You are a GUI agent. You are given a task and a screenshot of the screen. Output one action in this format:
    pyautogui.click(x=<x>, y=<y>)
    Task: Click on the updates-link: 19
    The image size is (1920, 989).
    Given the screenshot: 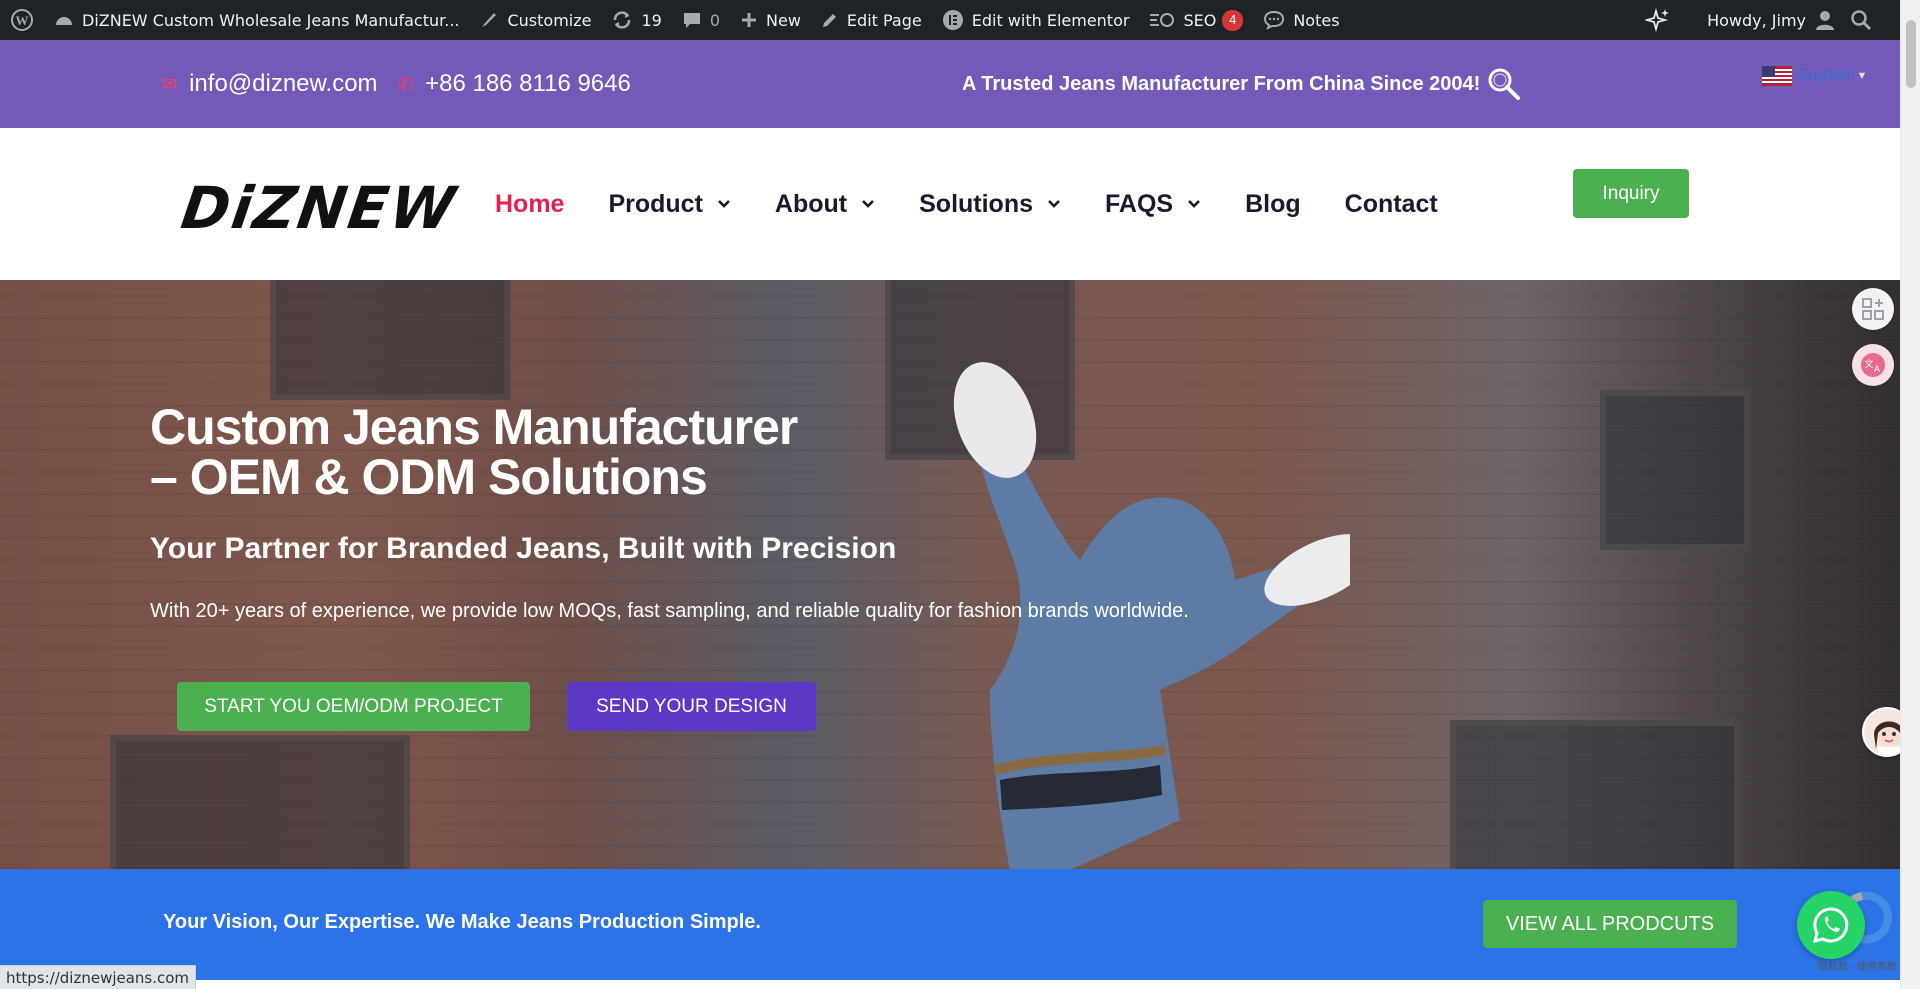 What is the action you would take?
    pyautogui.click(x=636, y=20)
    